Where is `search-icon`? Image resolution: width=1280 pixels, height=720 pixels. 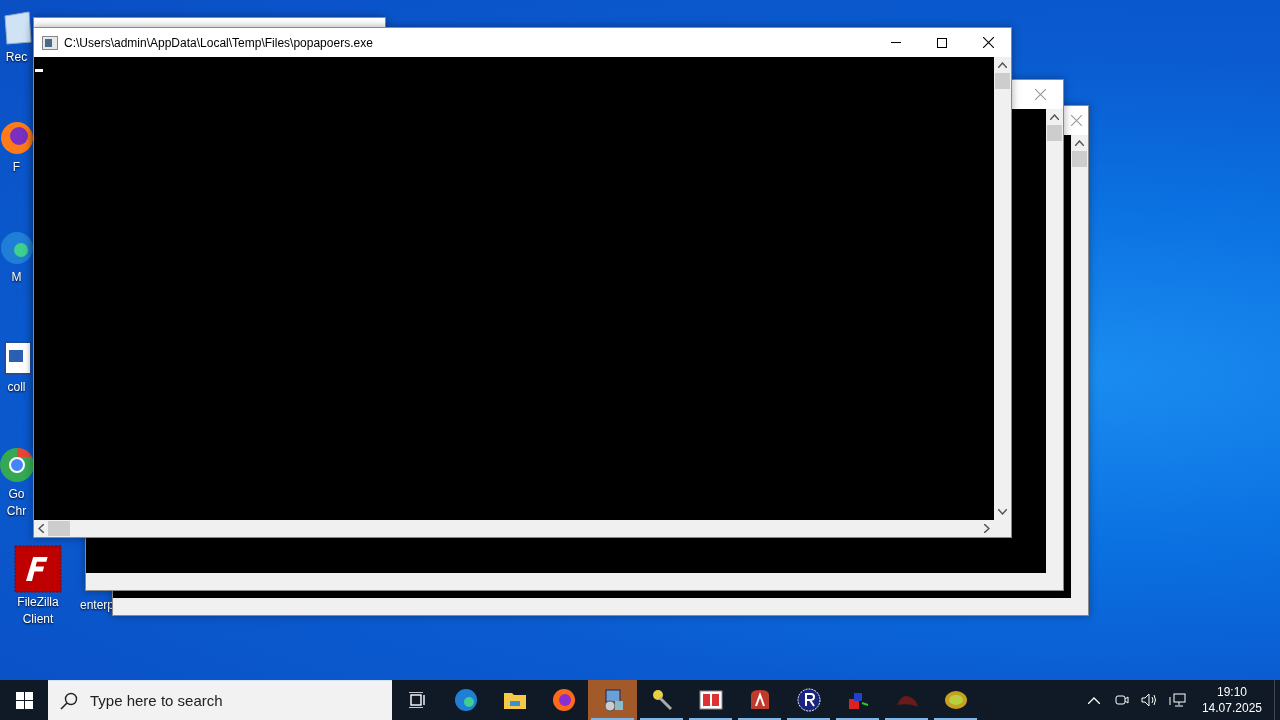 search-icon is located at coordinates (69, 700).